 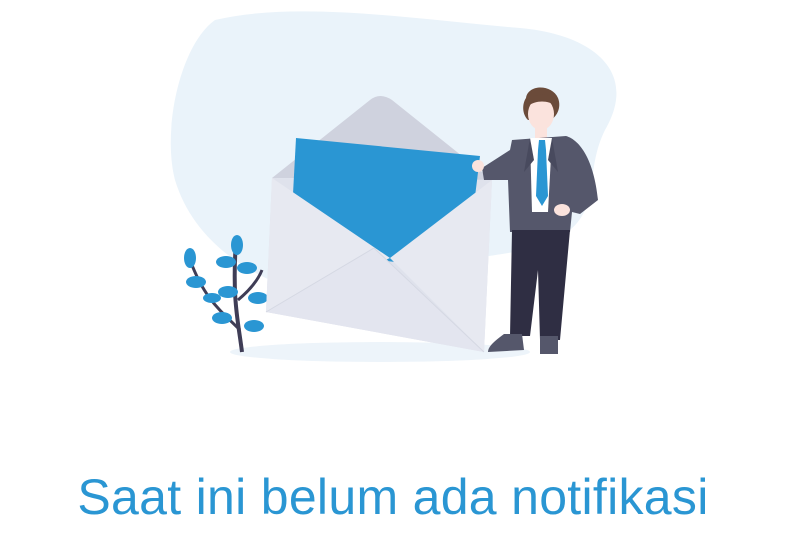 I want to click on ground-shadow, so click(x=380, y=352).